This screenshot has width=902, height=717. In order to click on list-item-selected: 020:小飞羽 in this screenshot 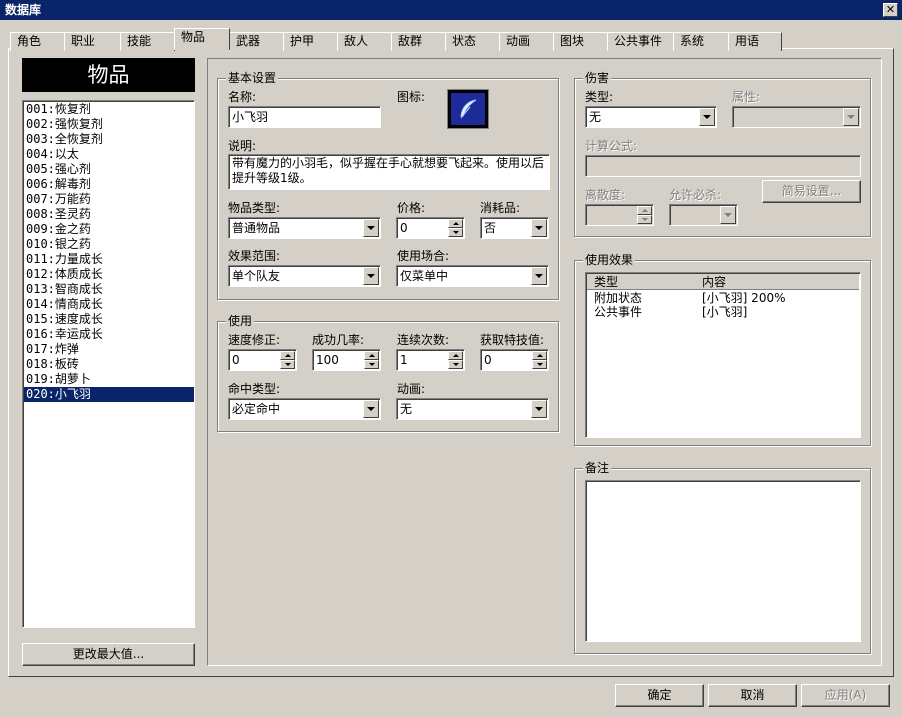, I will do `click(109, 394)`.